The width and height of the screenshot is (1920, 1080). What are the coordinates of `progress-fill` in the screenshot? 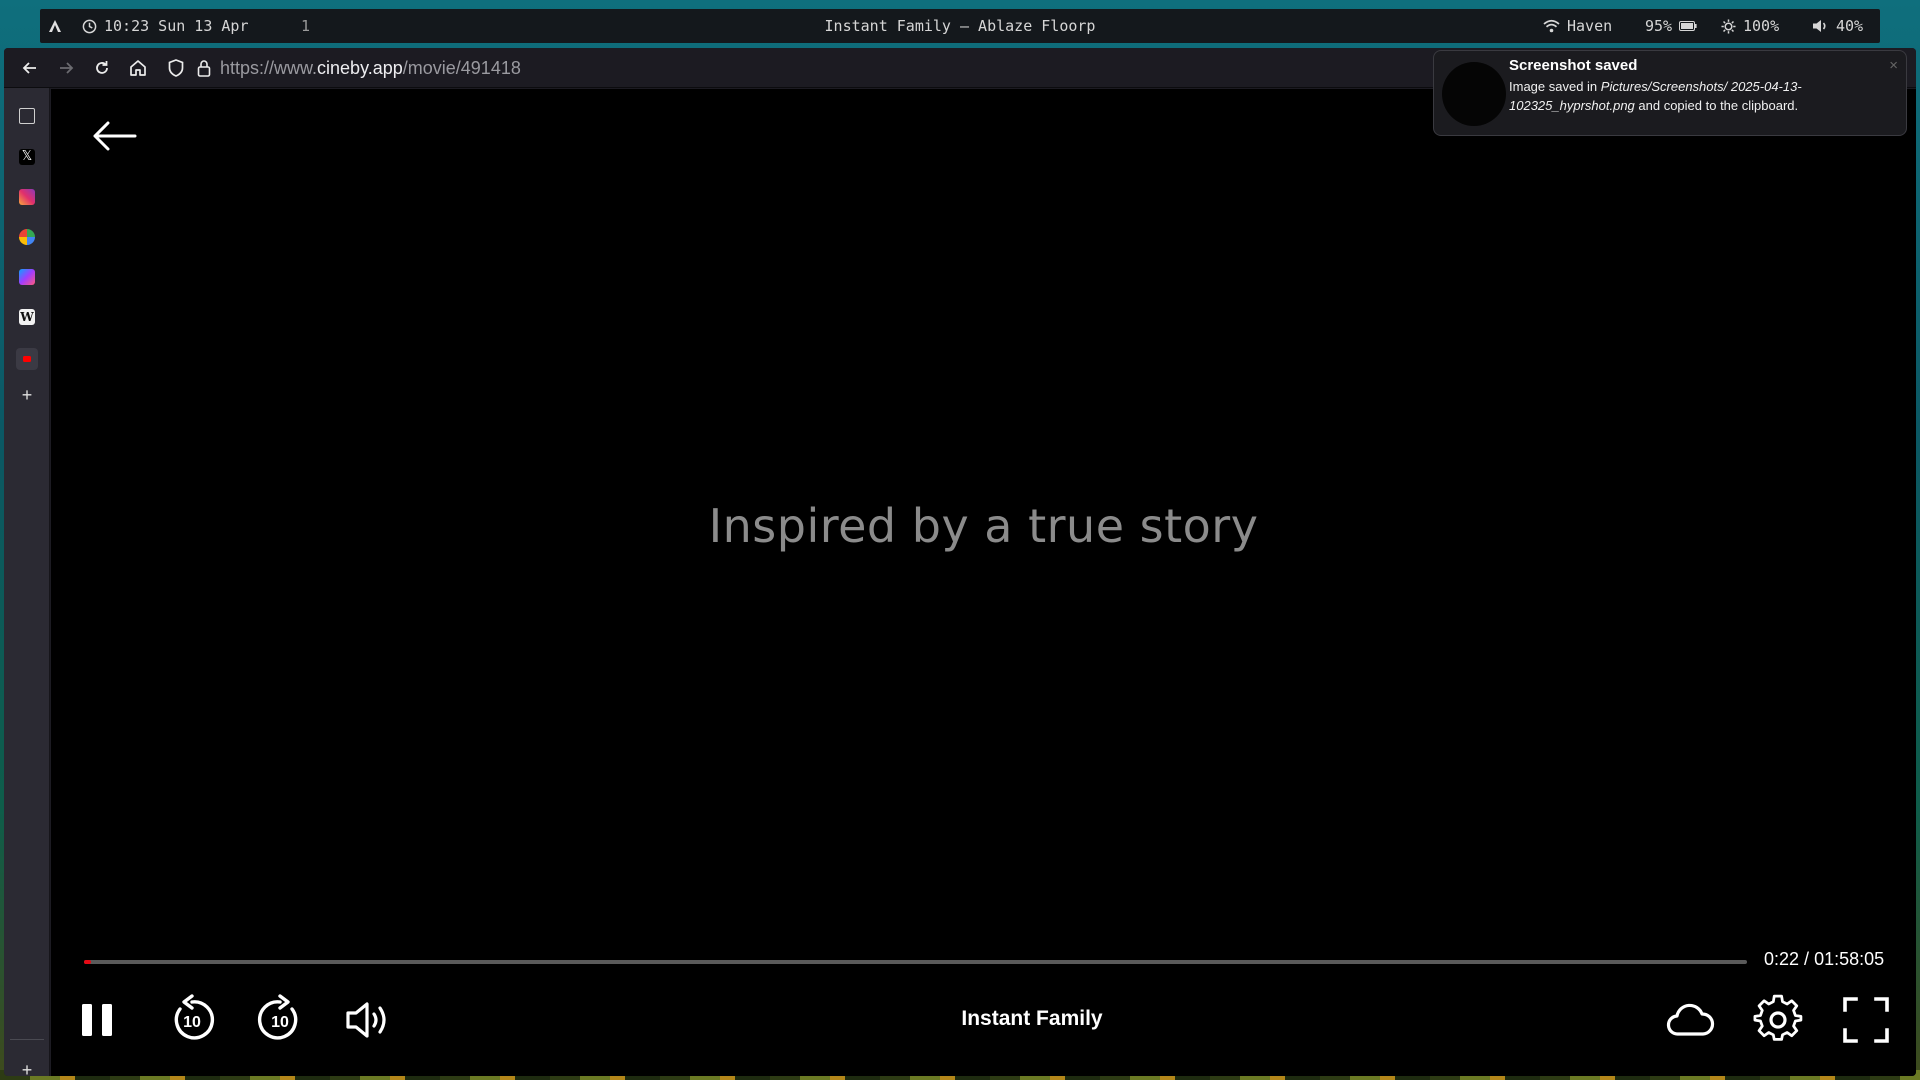 It's located at (87, 962).